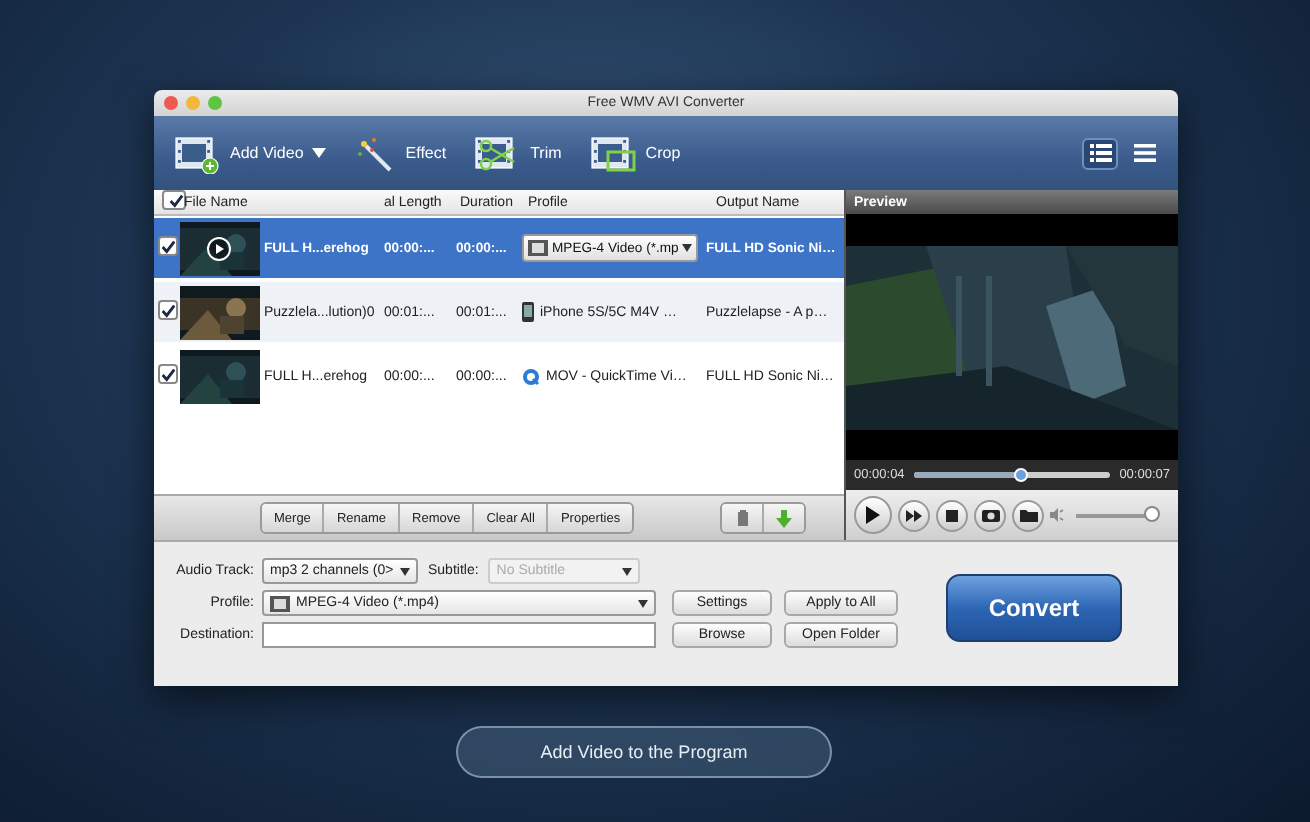 This screenshot has width=1310, height=822. I want to click on seek-slider, so click(1012, 475).